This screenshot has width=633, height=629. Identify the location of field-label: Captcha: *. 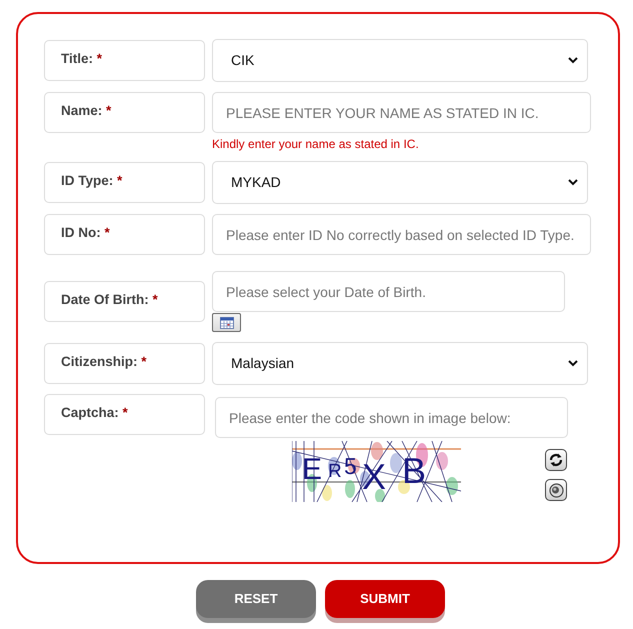
(124, 414).